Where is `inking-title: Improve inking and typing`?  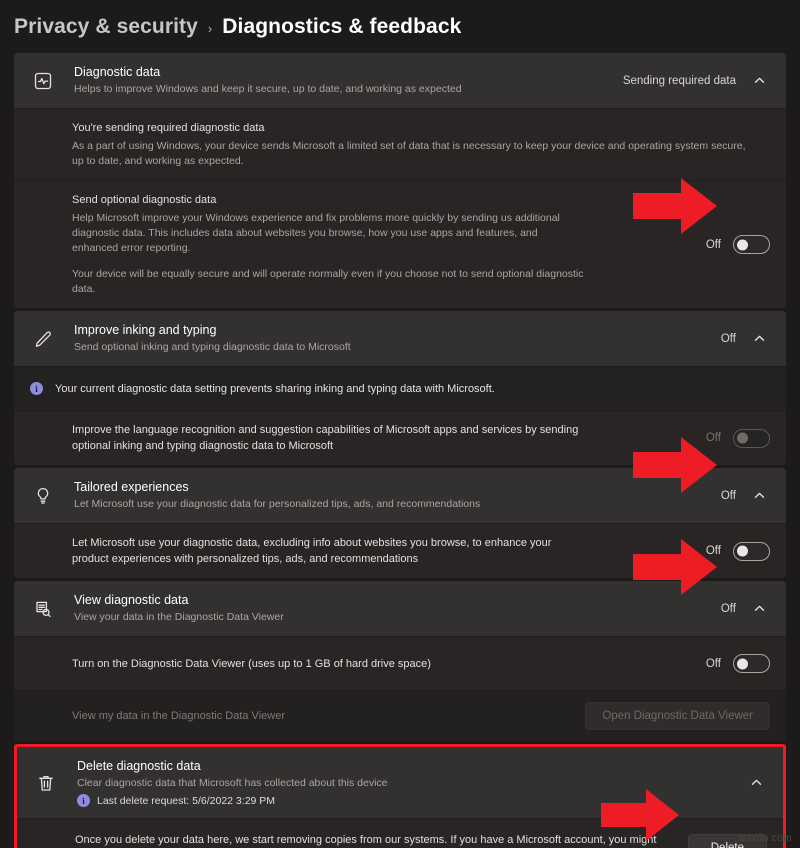
inking-title: Improve inking and typing is located at coordinates (145, 330).